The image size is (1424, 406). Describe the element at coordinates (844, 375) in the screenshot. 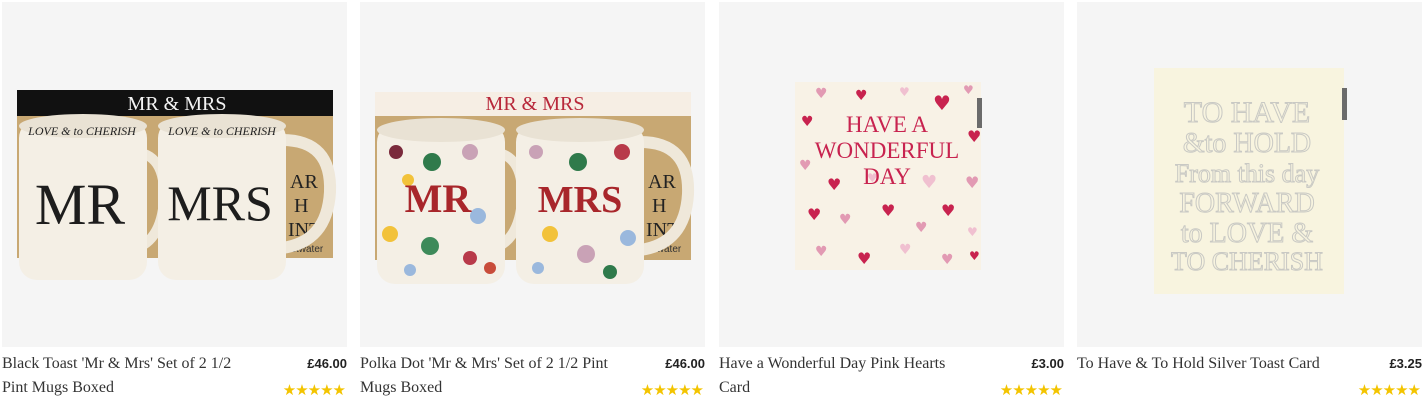

I see `product-name: Have a Wonderful Day Pink Hearts Card` at that location.